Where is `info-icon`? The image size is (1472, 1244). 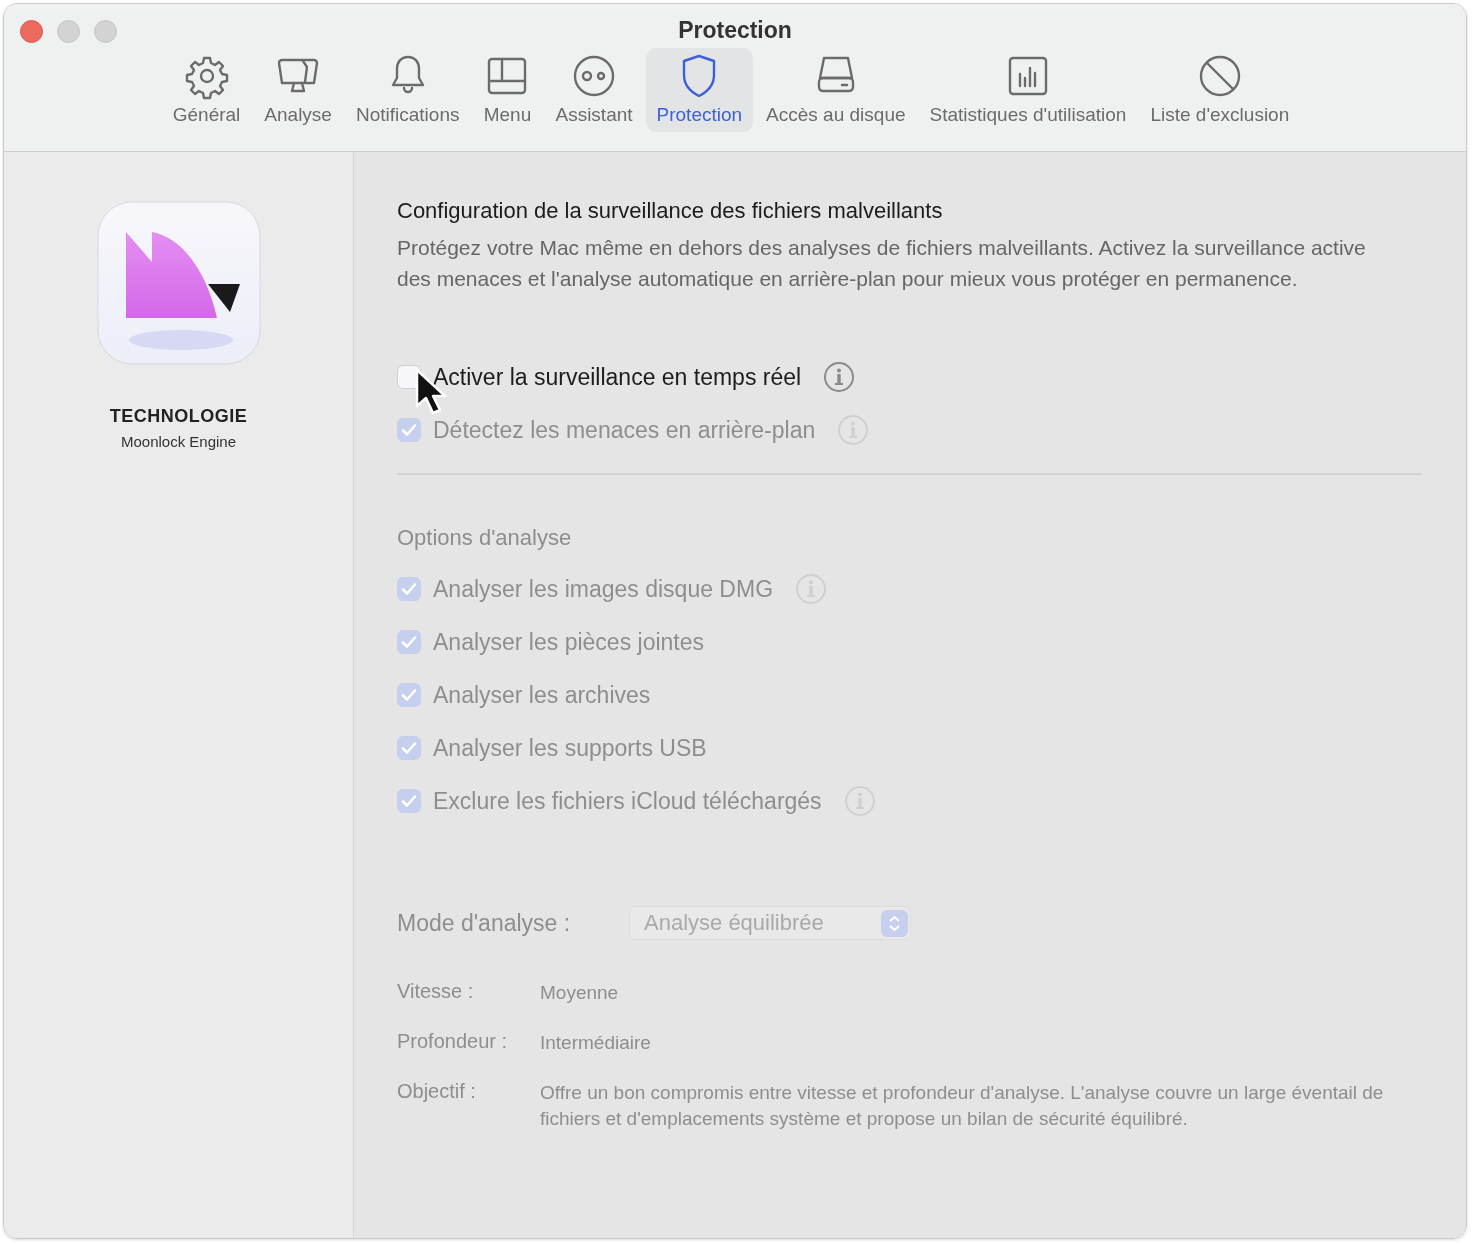
info-icon is located at coordinates (839, 377).